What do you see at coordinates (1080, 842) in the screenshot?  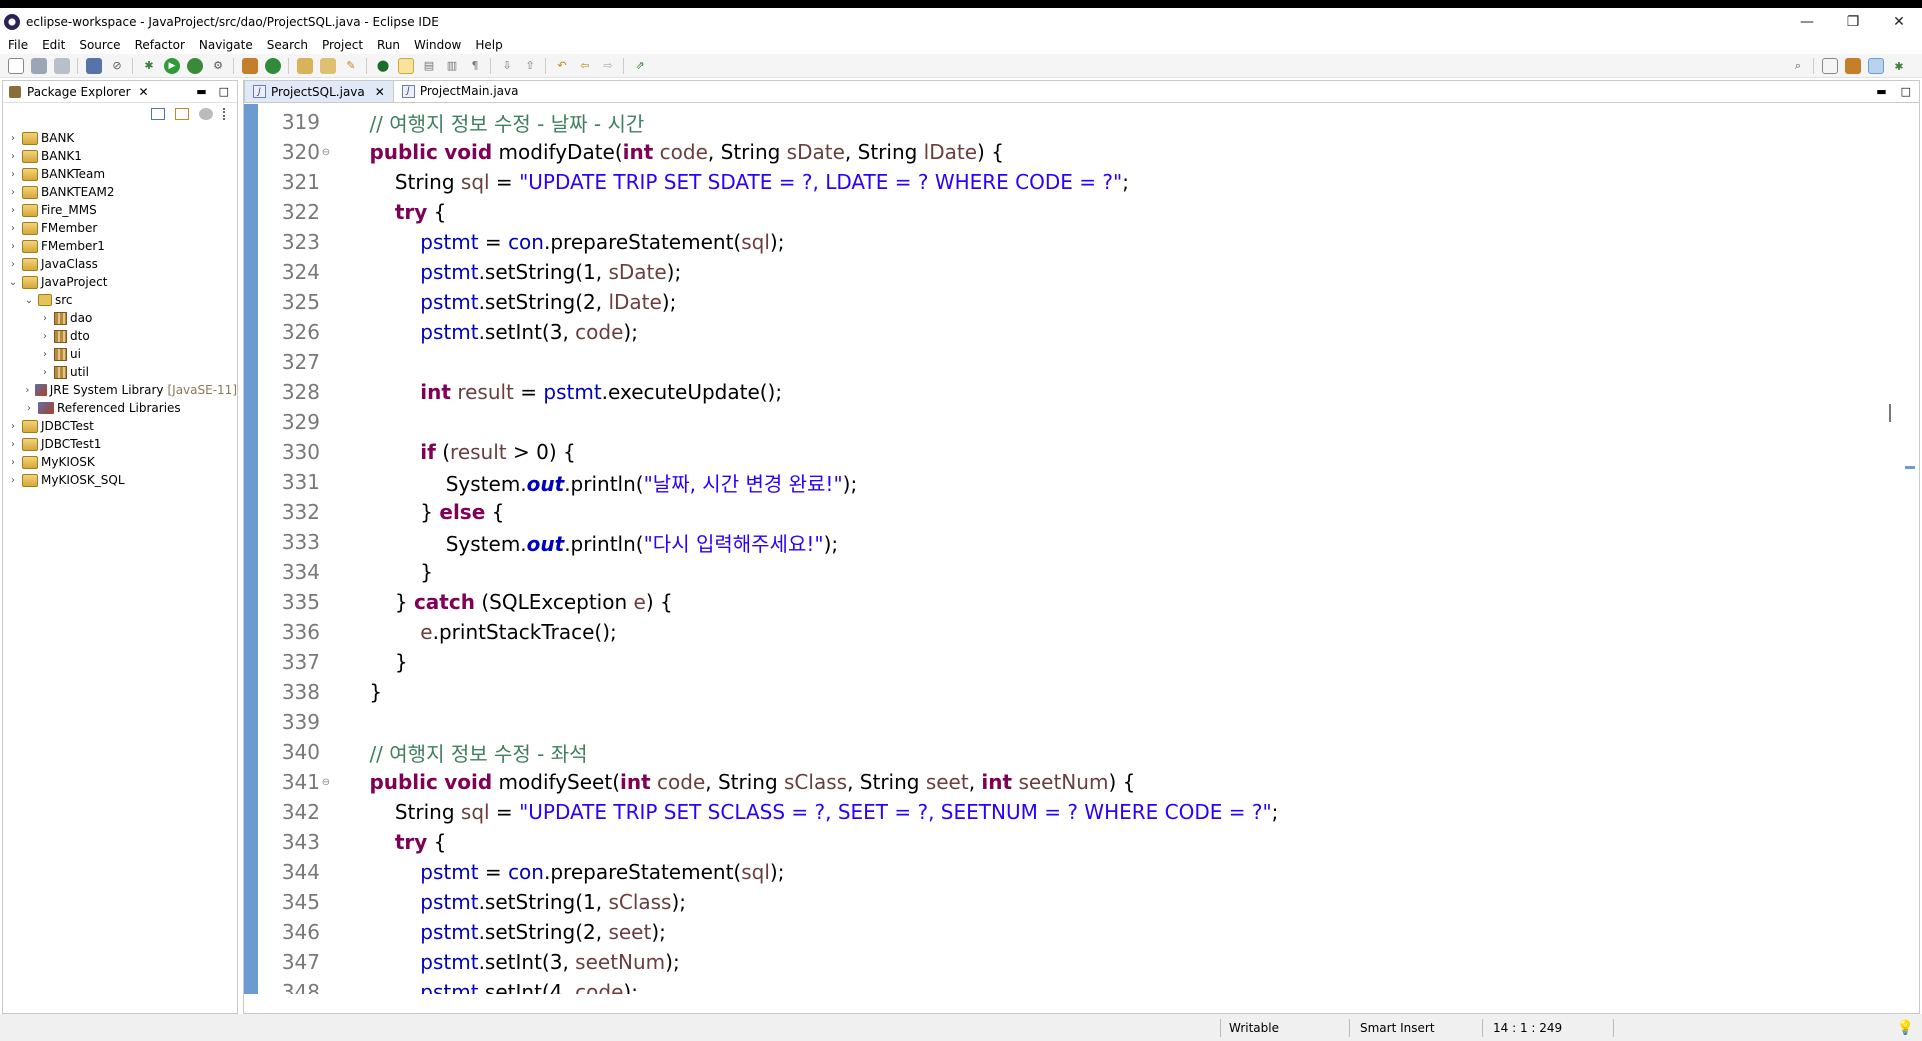 I see `code-line: 343 try {` at bounding box center [1080, 842].